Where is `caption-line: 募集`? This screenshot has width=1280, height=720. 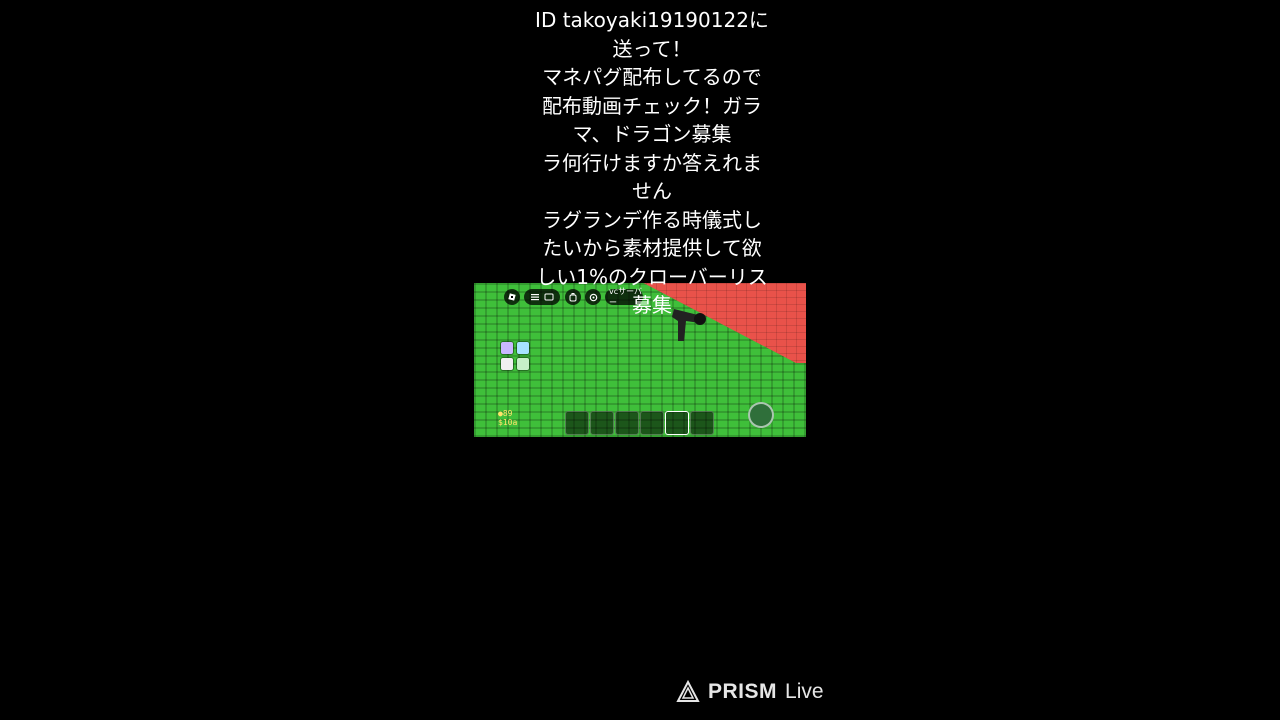 caption-line: 募集 is located at coordinates (652, 305).